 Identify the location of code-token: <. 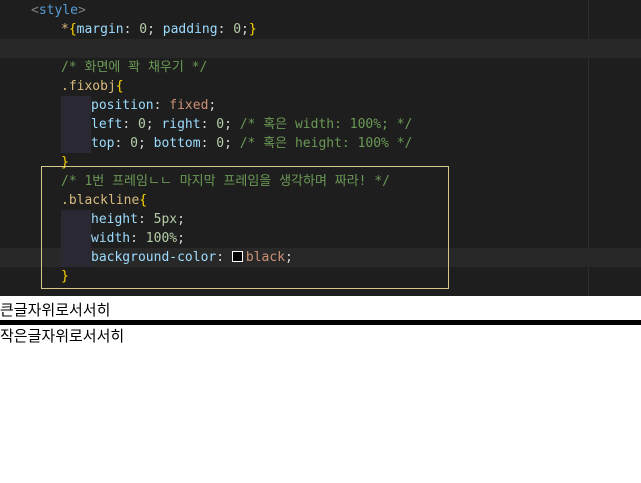
(35, 10).